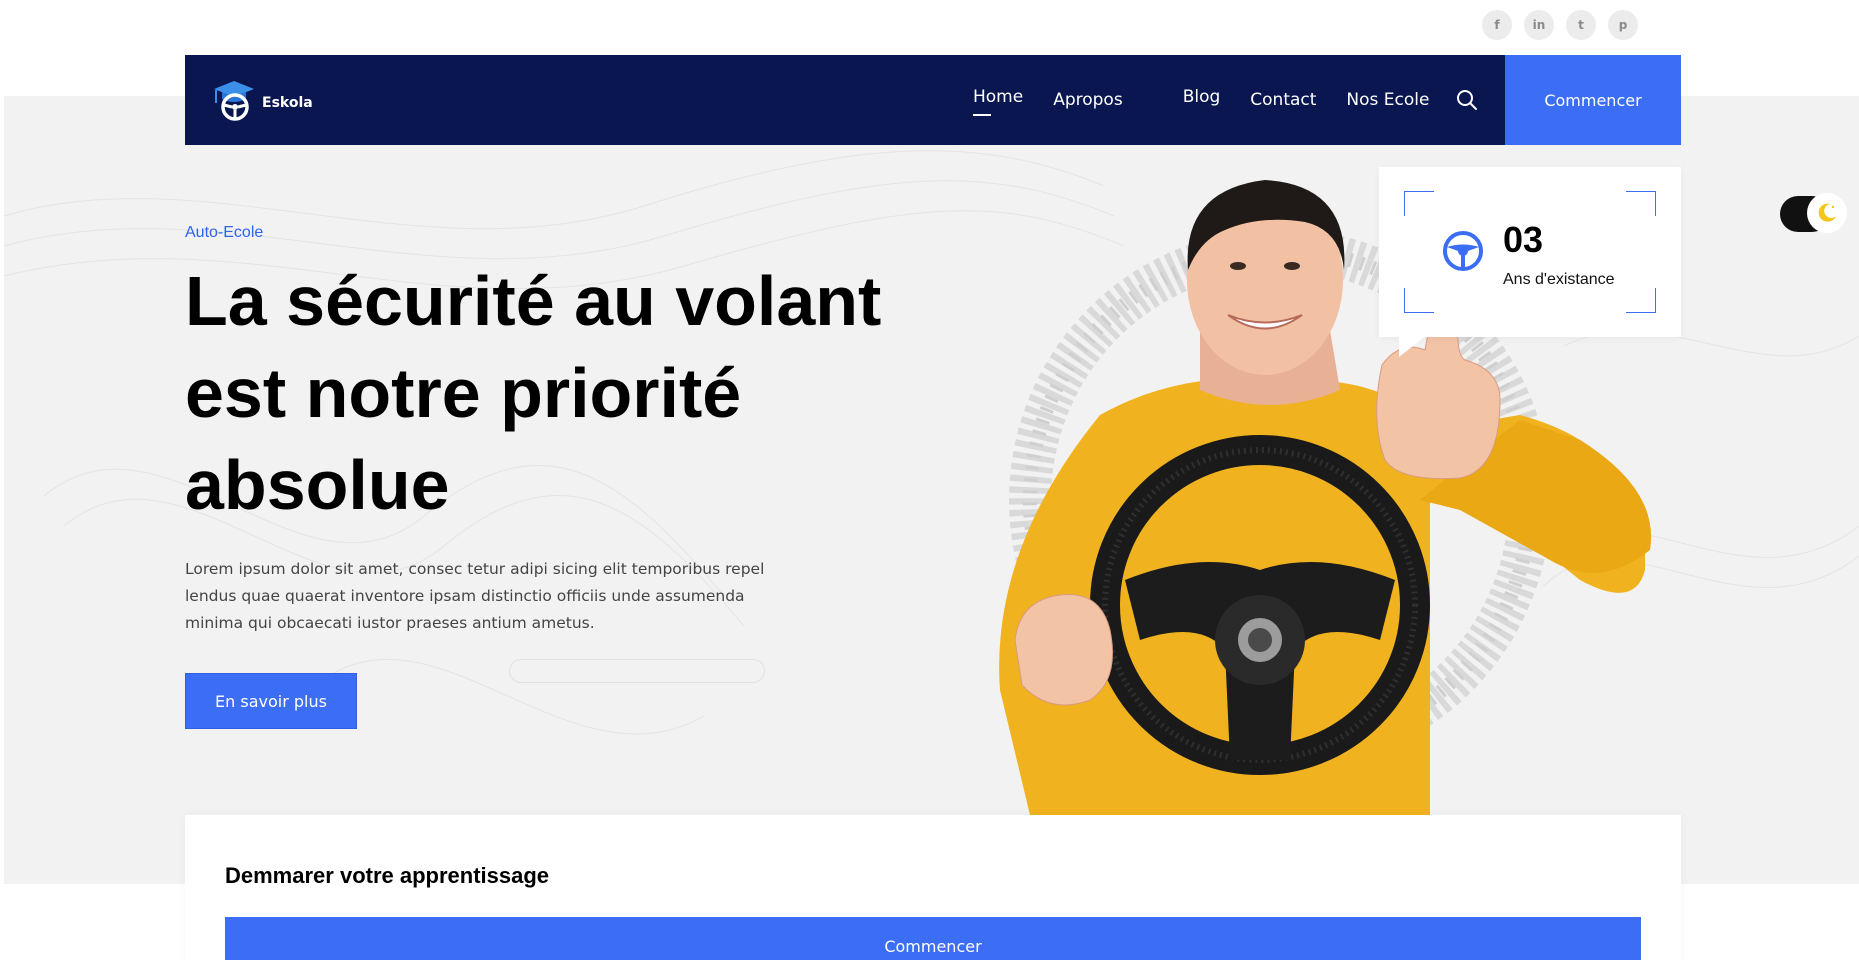 The height and width of the screenshot is (960, 1859). Describe the element at coordinates (1559, 279) in the screenshot. I see `years-label: Ans d'existance` at that location.